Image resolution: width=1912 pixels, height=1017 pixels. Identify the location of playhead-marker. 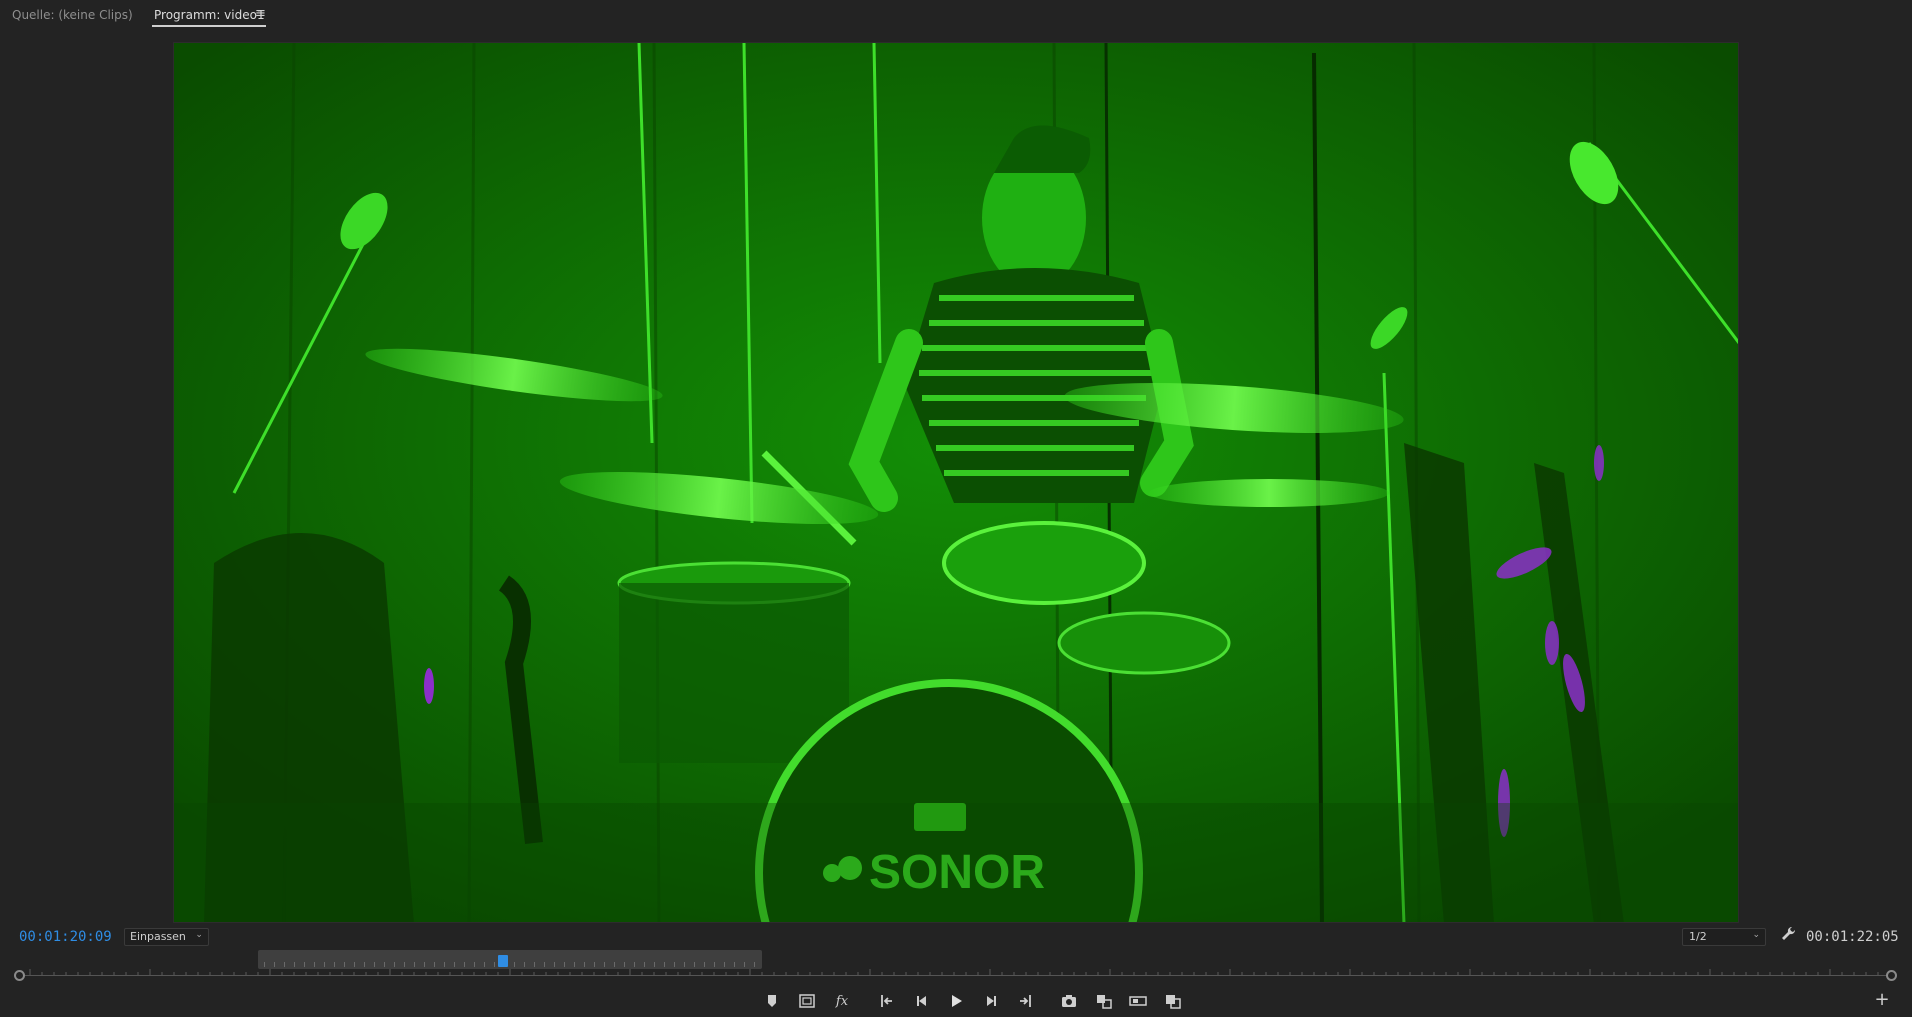
(503, 961).